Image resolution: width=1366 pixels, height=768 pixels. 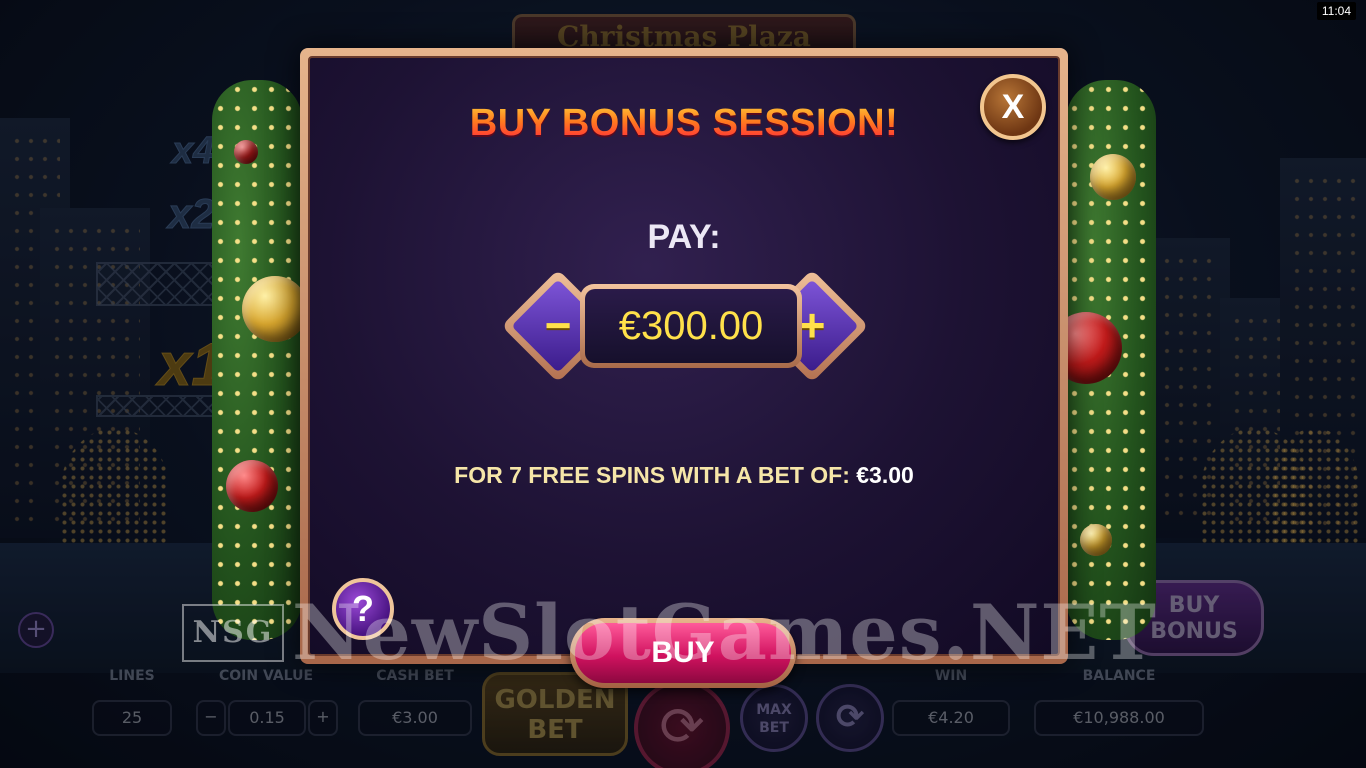 What do you see at coordinates (684, 123) in the screenshot?
I see `dialog-title: BUY BONUS SESSION!` at bounding box center [684, 123].